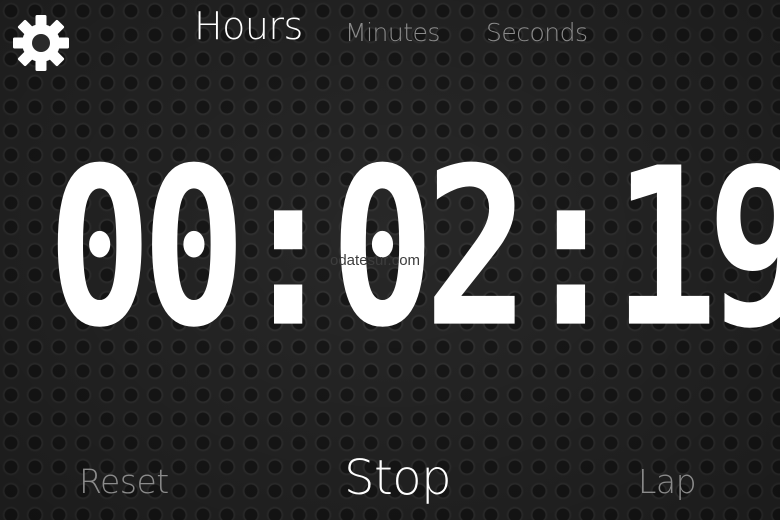 Image resolution: width=780 pixels, height=520 pixels. I want to click on tab-hours: Hours, so click(248, 26).